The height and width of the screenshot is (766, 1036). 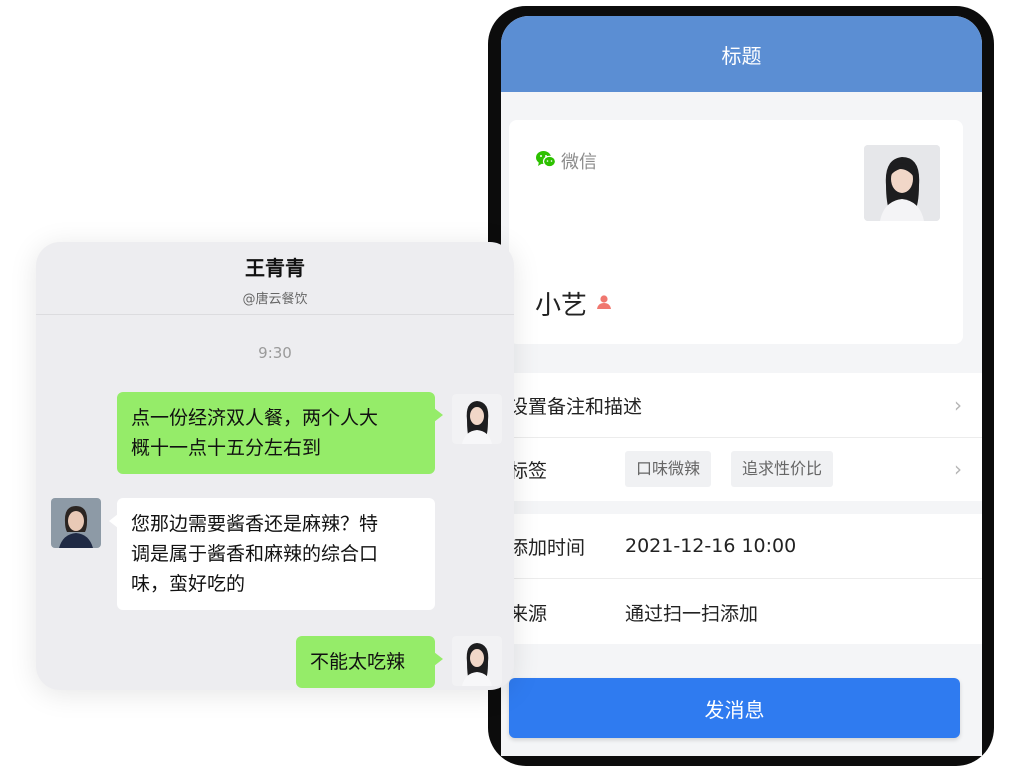 I want to click on details-block: 添加时间 2021-12-16 10:00 来源 通过扫一扫添加, so click(x=741, y=579).